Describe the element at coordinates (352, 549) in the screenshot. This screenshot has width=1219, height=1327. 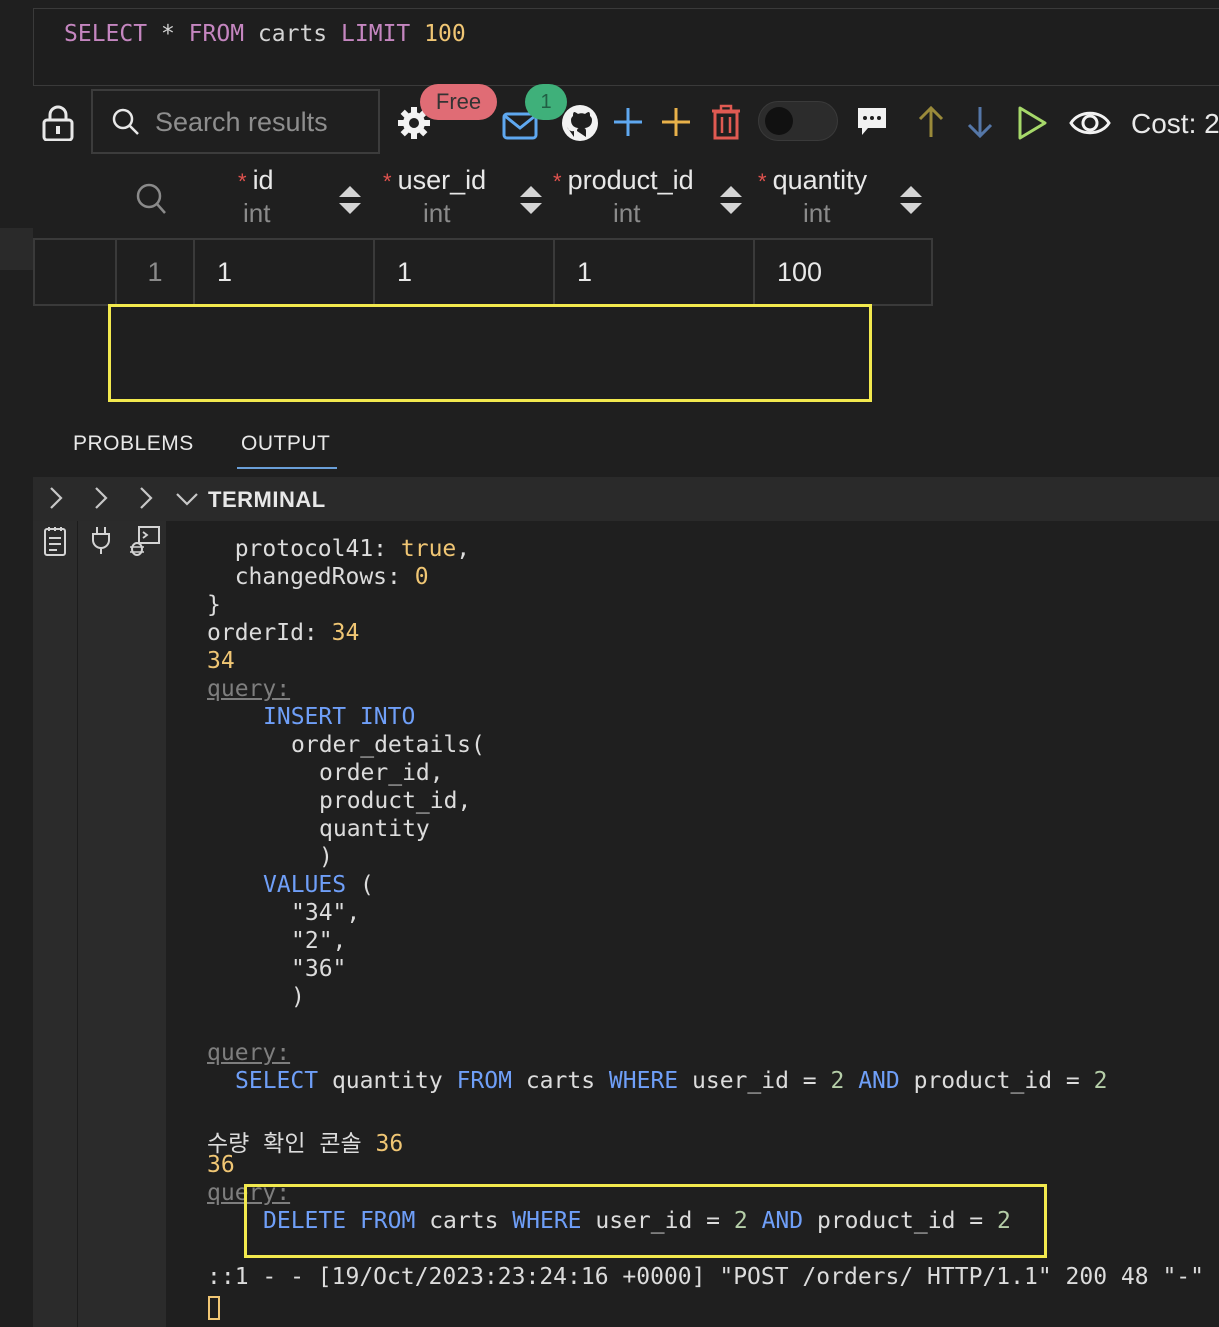
I see `terminal-line: protocol41: true,` at that location.